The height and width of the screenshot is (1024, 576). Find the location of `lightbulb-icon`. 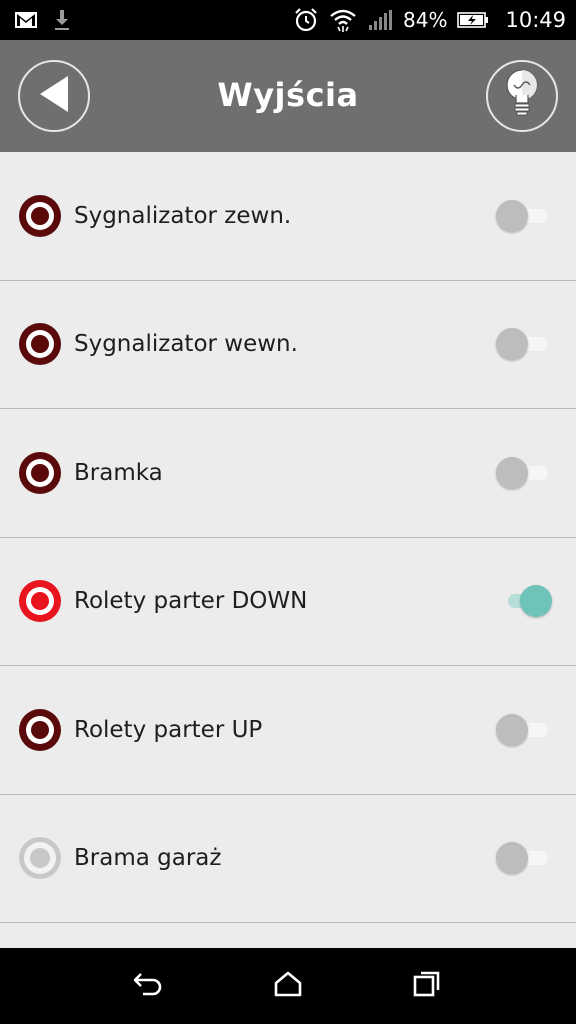

lightbulb-icon is located at coordinates (522, 96).